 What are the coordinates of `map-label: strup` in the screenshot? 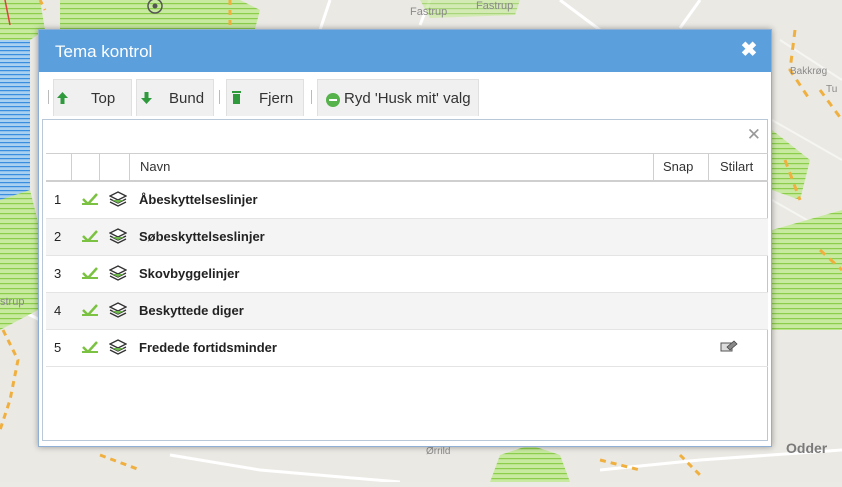 It's located at (12, 302).